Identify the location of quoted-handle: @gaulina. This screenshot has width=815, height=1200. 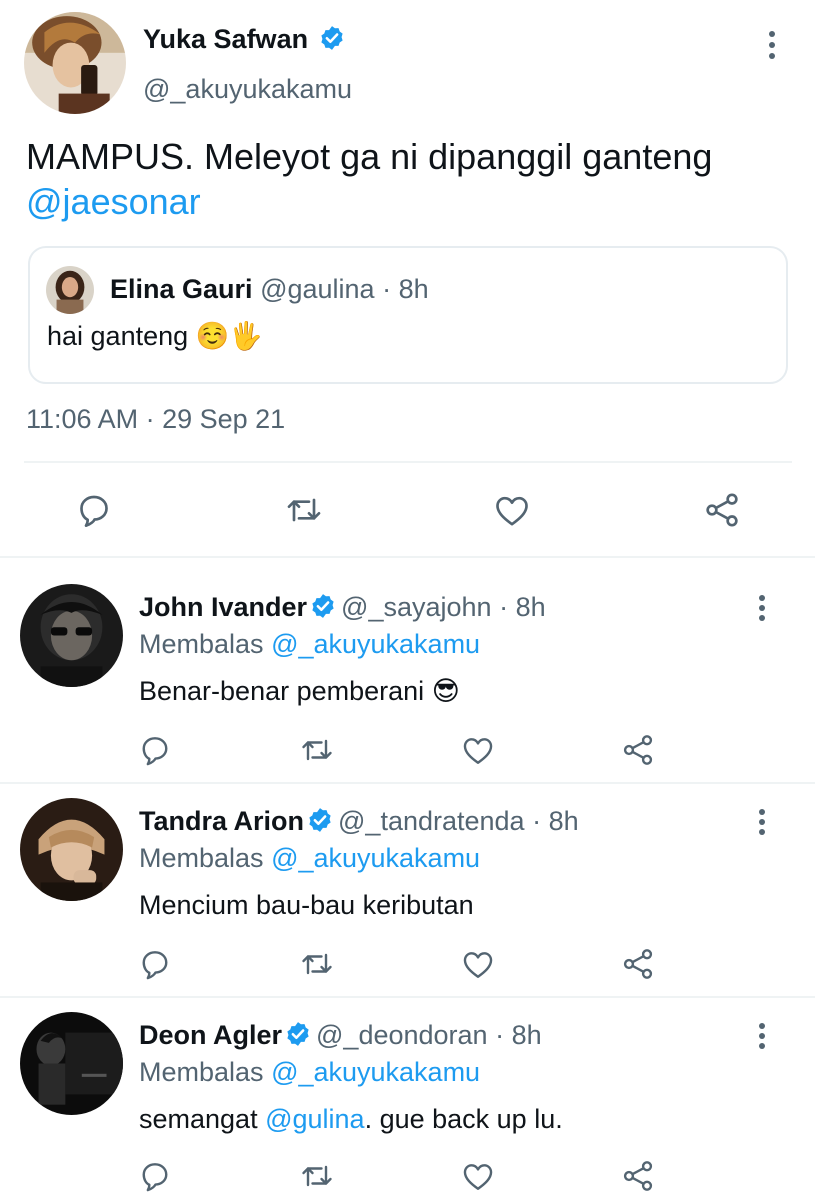
(317, 289).